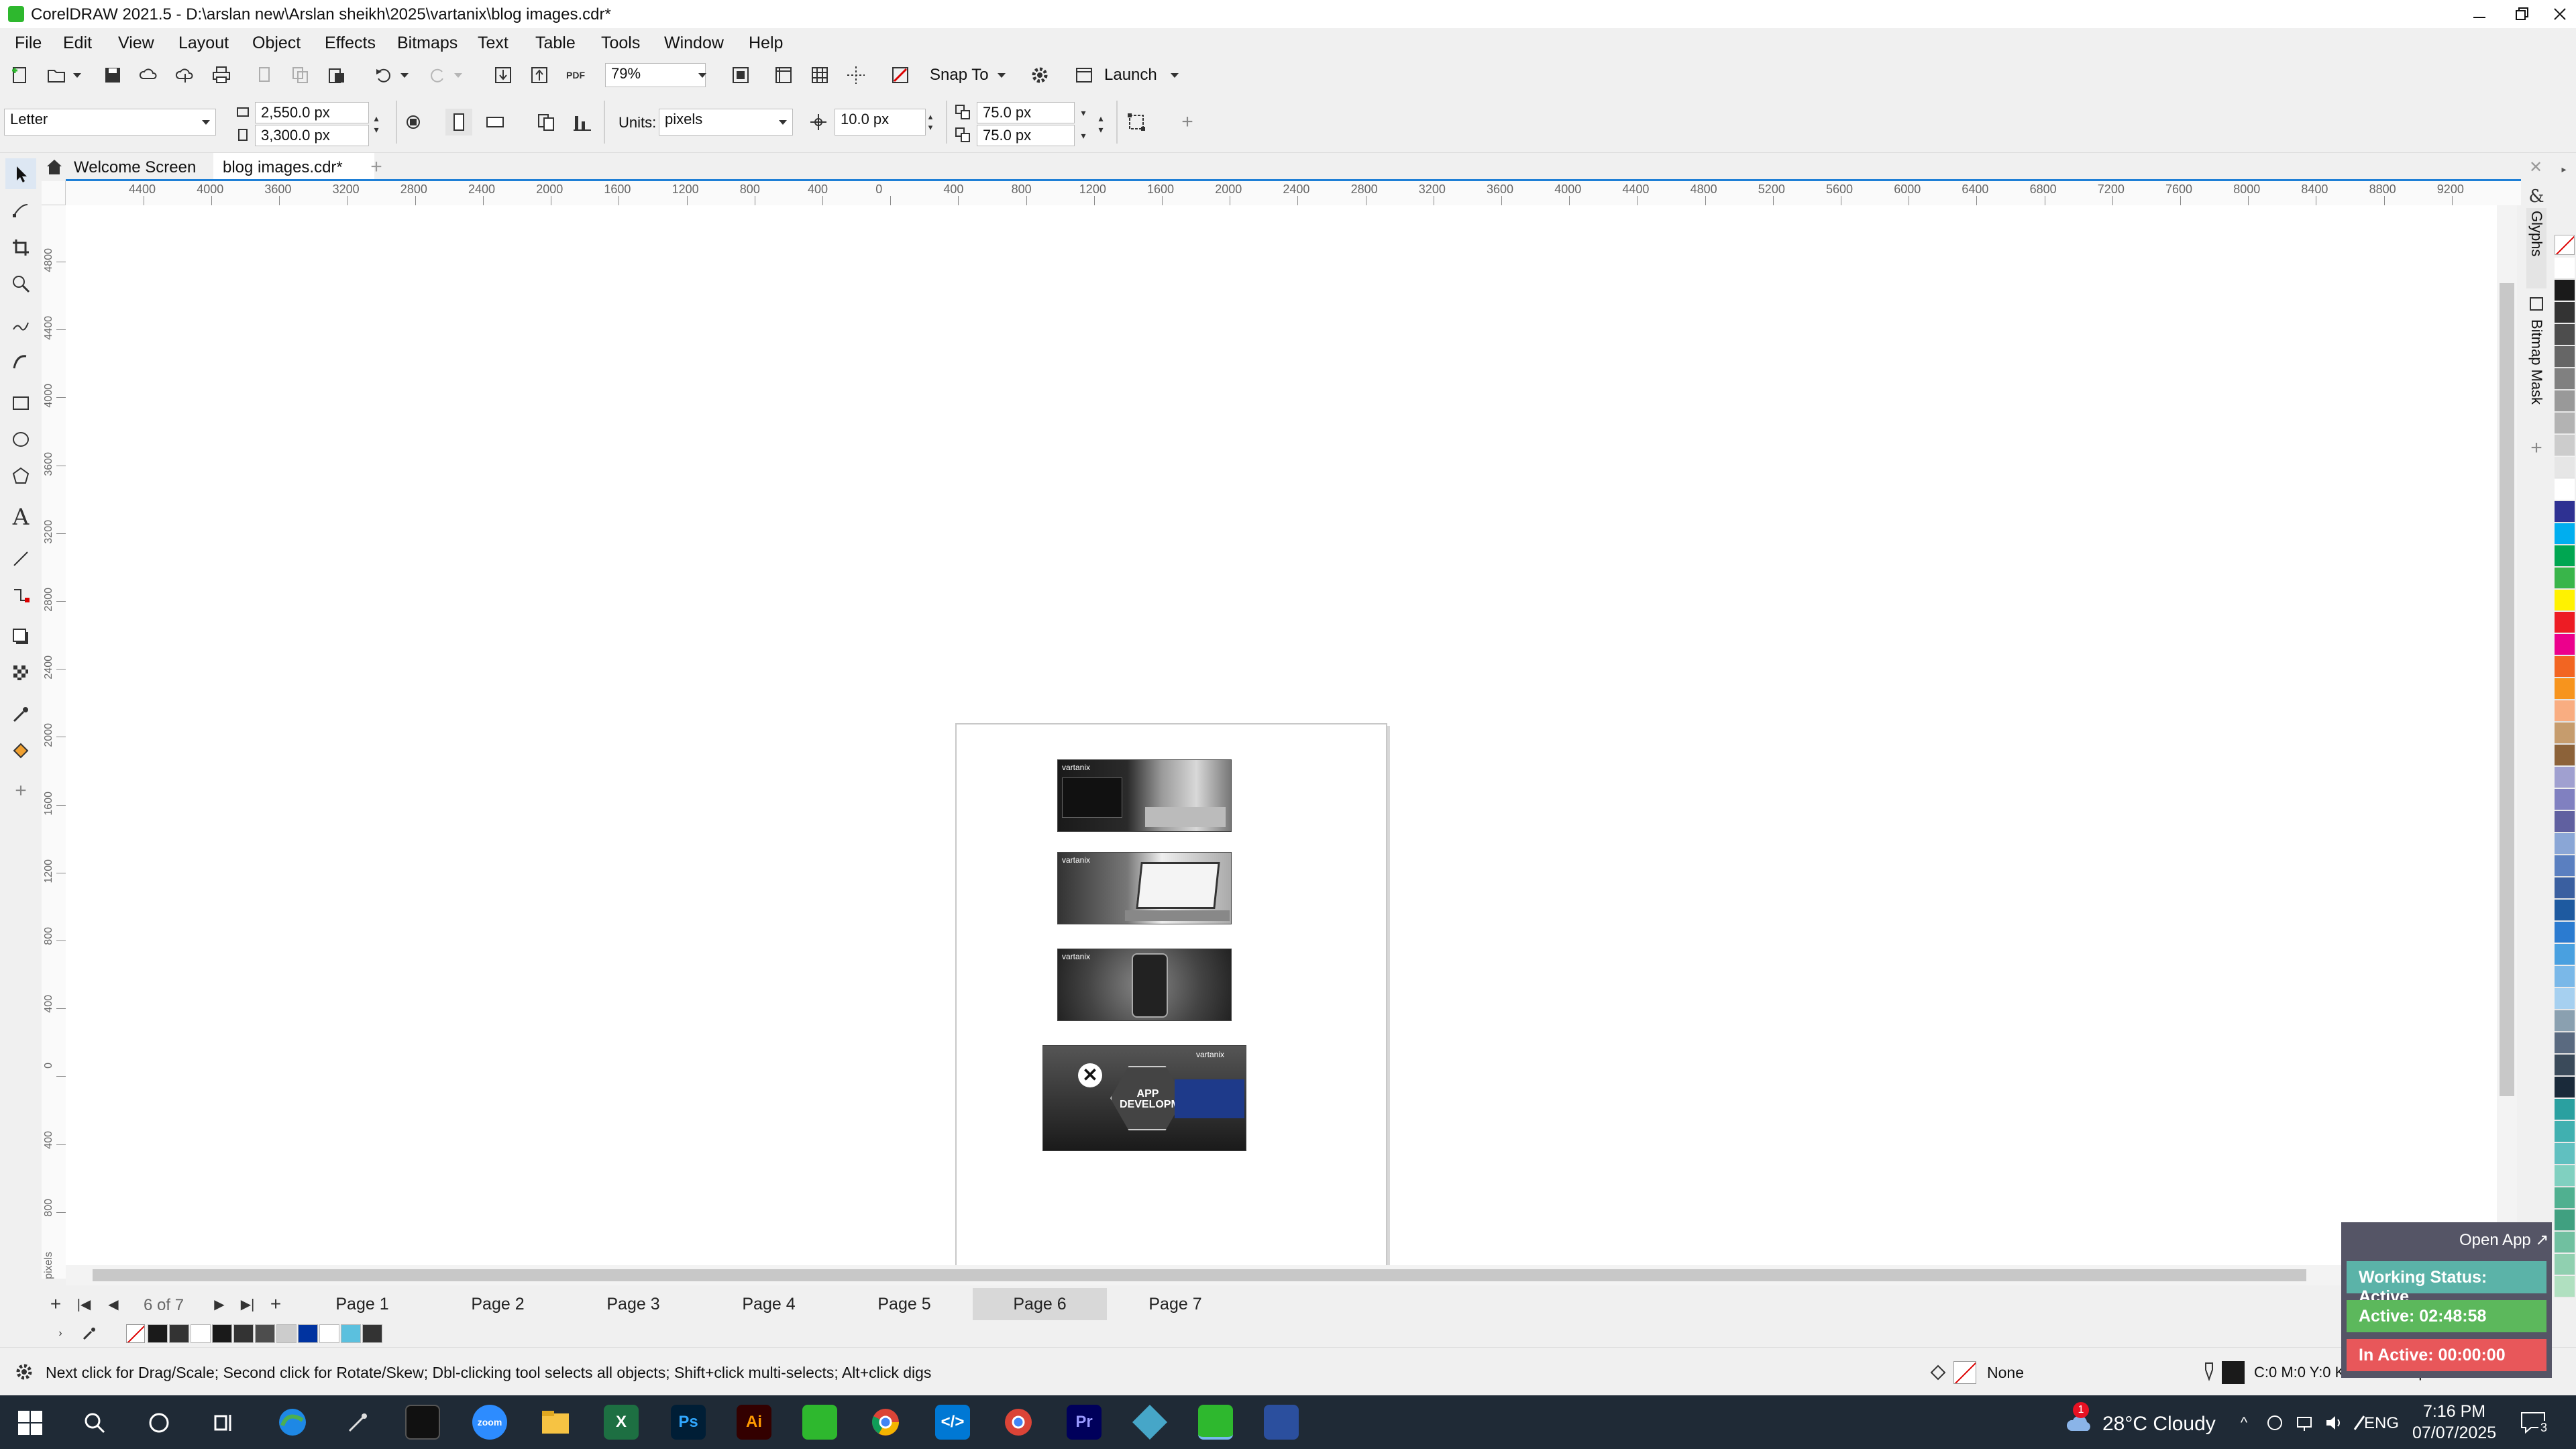 This screenshot has height=1449, width=2576. I want to click on page-width-field: 2,550.0 px, so click(312, 112).